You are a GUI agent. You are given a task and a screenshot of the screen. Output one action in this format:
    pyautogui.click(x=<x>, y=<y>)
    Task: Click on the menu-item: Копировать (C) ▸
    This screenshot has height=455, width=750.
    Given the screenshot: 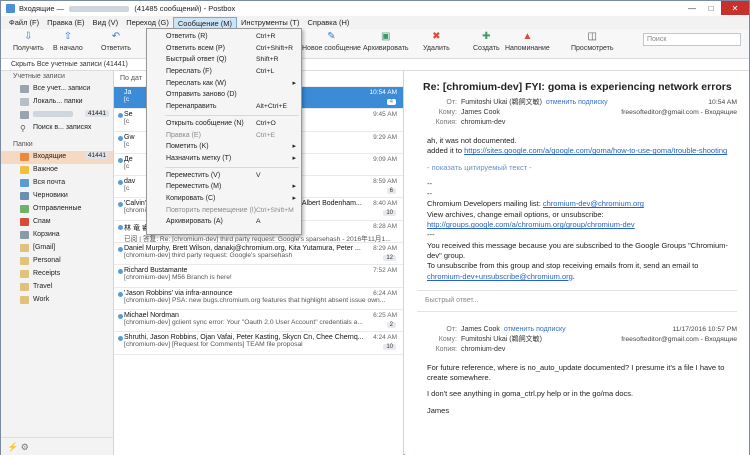 What is the action you would take?
    pyautogui.click(x=224, y=199)
    